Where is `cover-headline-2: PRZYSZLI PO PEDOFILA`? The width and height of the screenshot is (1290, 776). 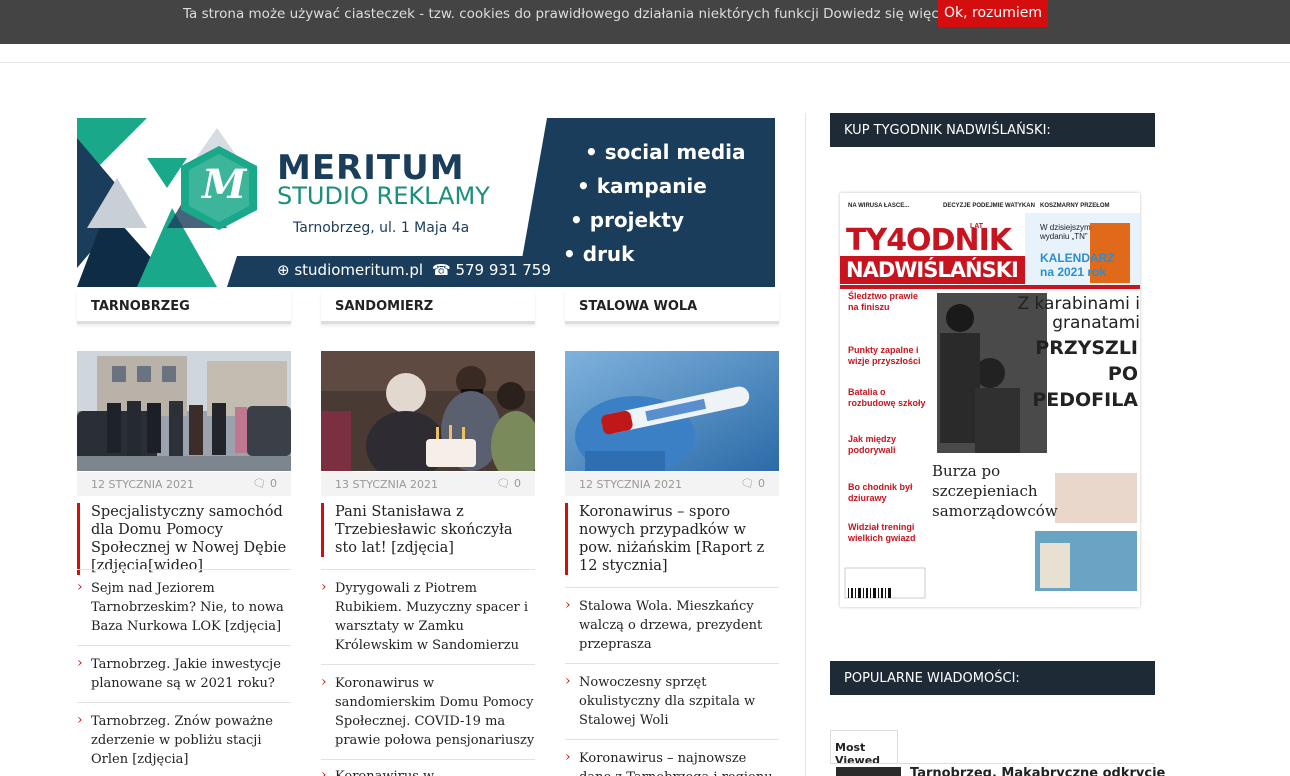 cover-headline-2: PRZYSZLI PO PEDOFILA is located at coordinates (1085, 374).